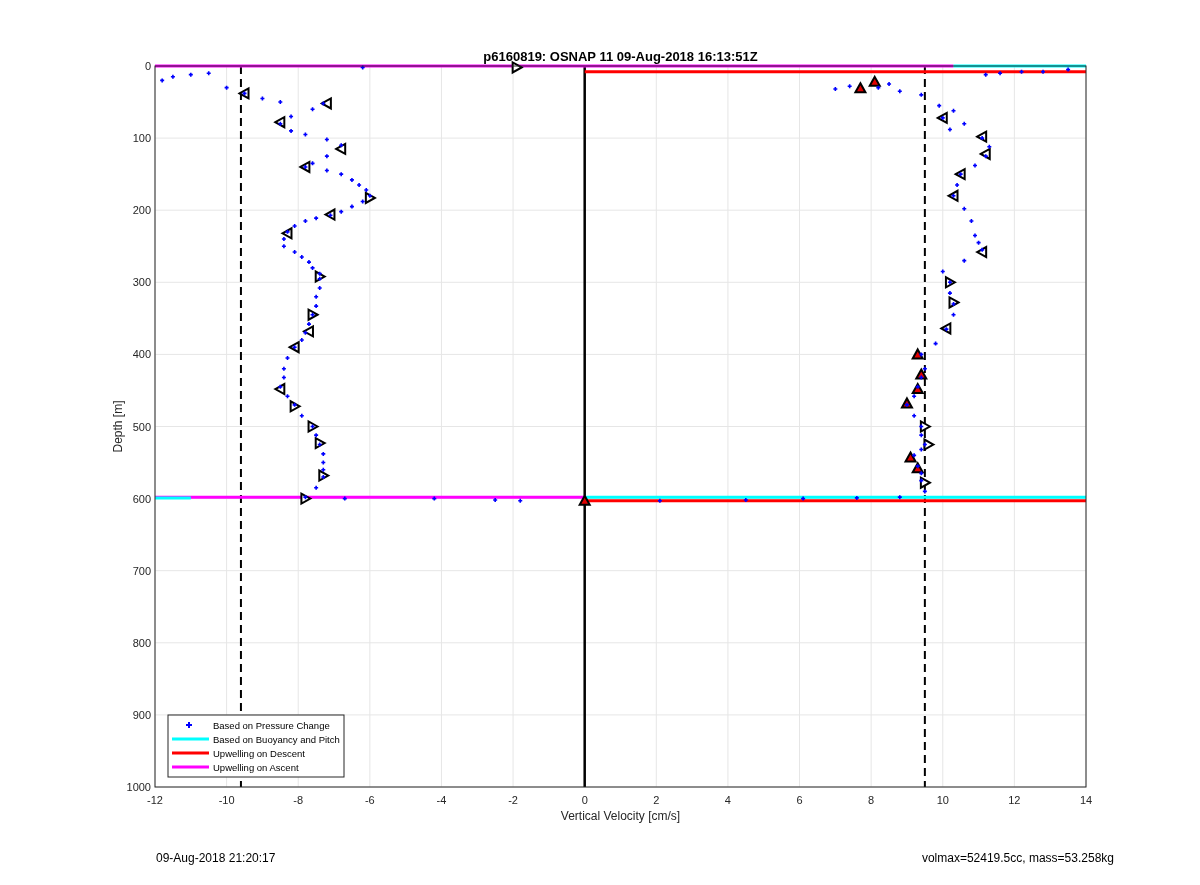  Describe the element at coordinates (656, 800) in the screenshot. I see `x-tick-label: 2` at that location.